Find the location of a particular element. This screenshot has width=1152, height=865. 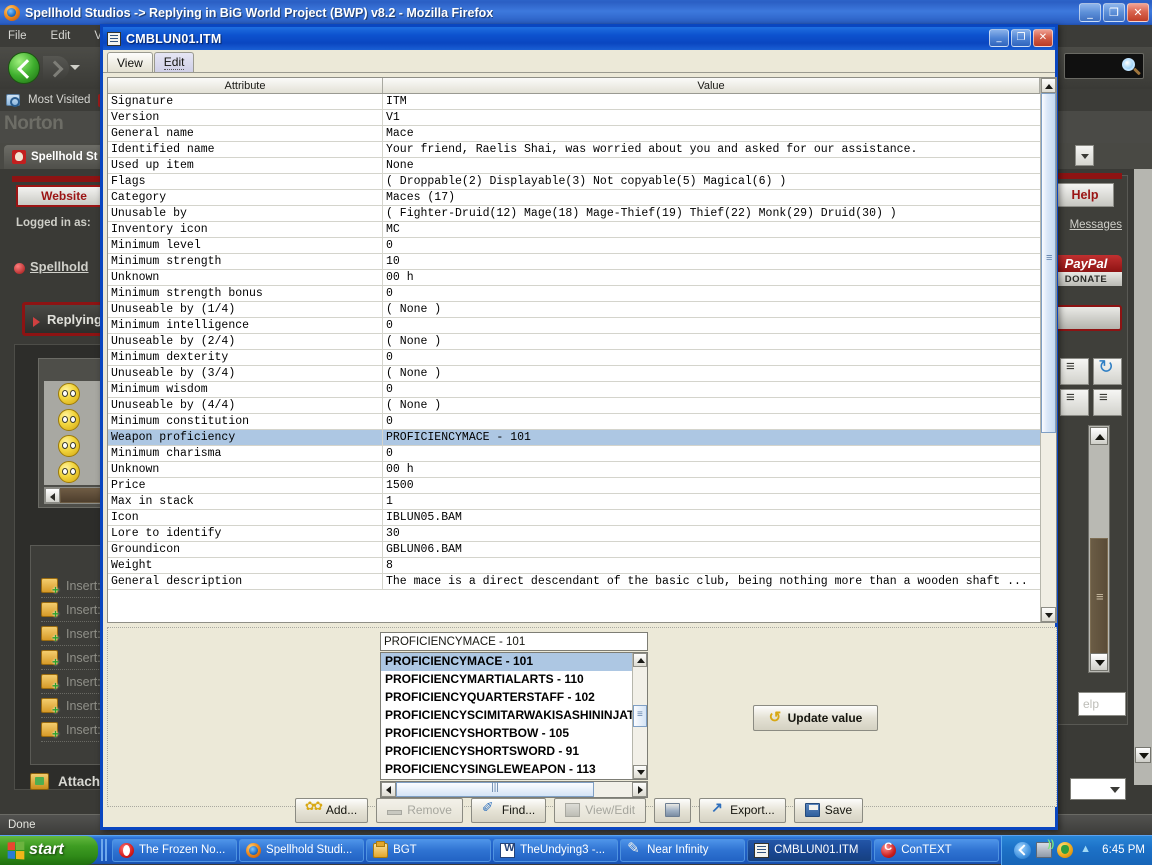

table-row: Unuseable by (1/4)( None ) is located at coordinates (574, 310).